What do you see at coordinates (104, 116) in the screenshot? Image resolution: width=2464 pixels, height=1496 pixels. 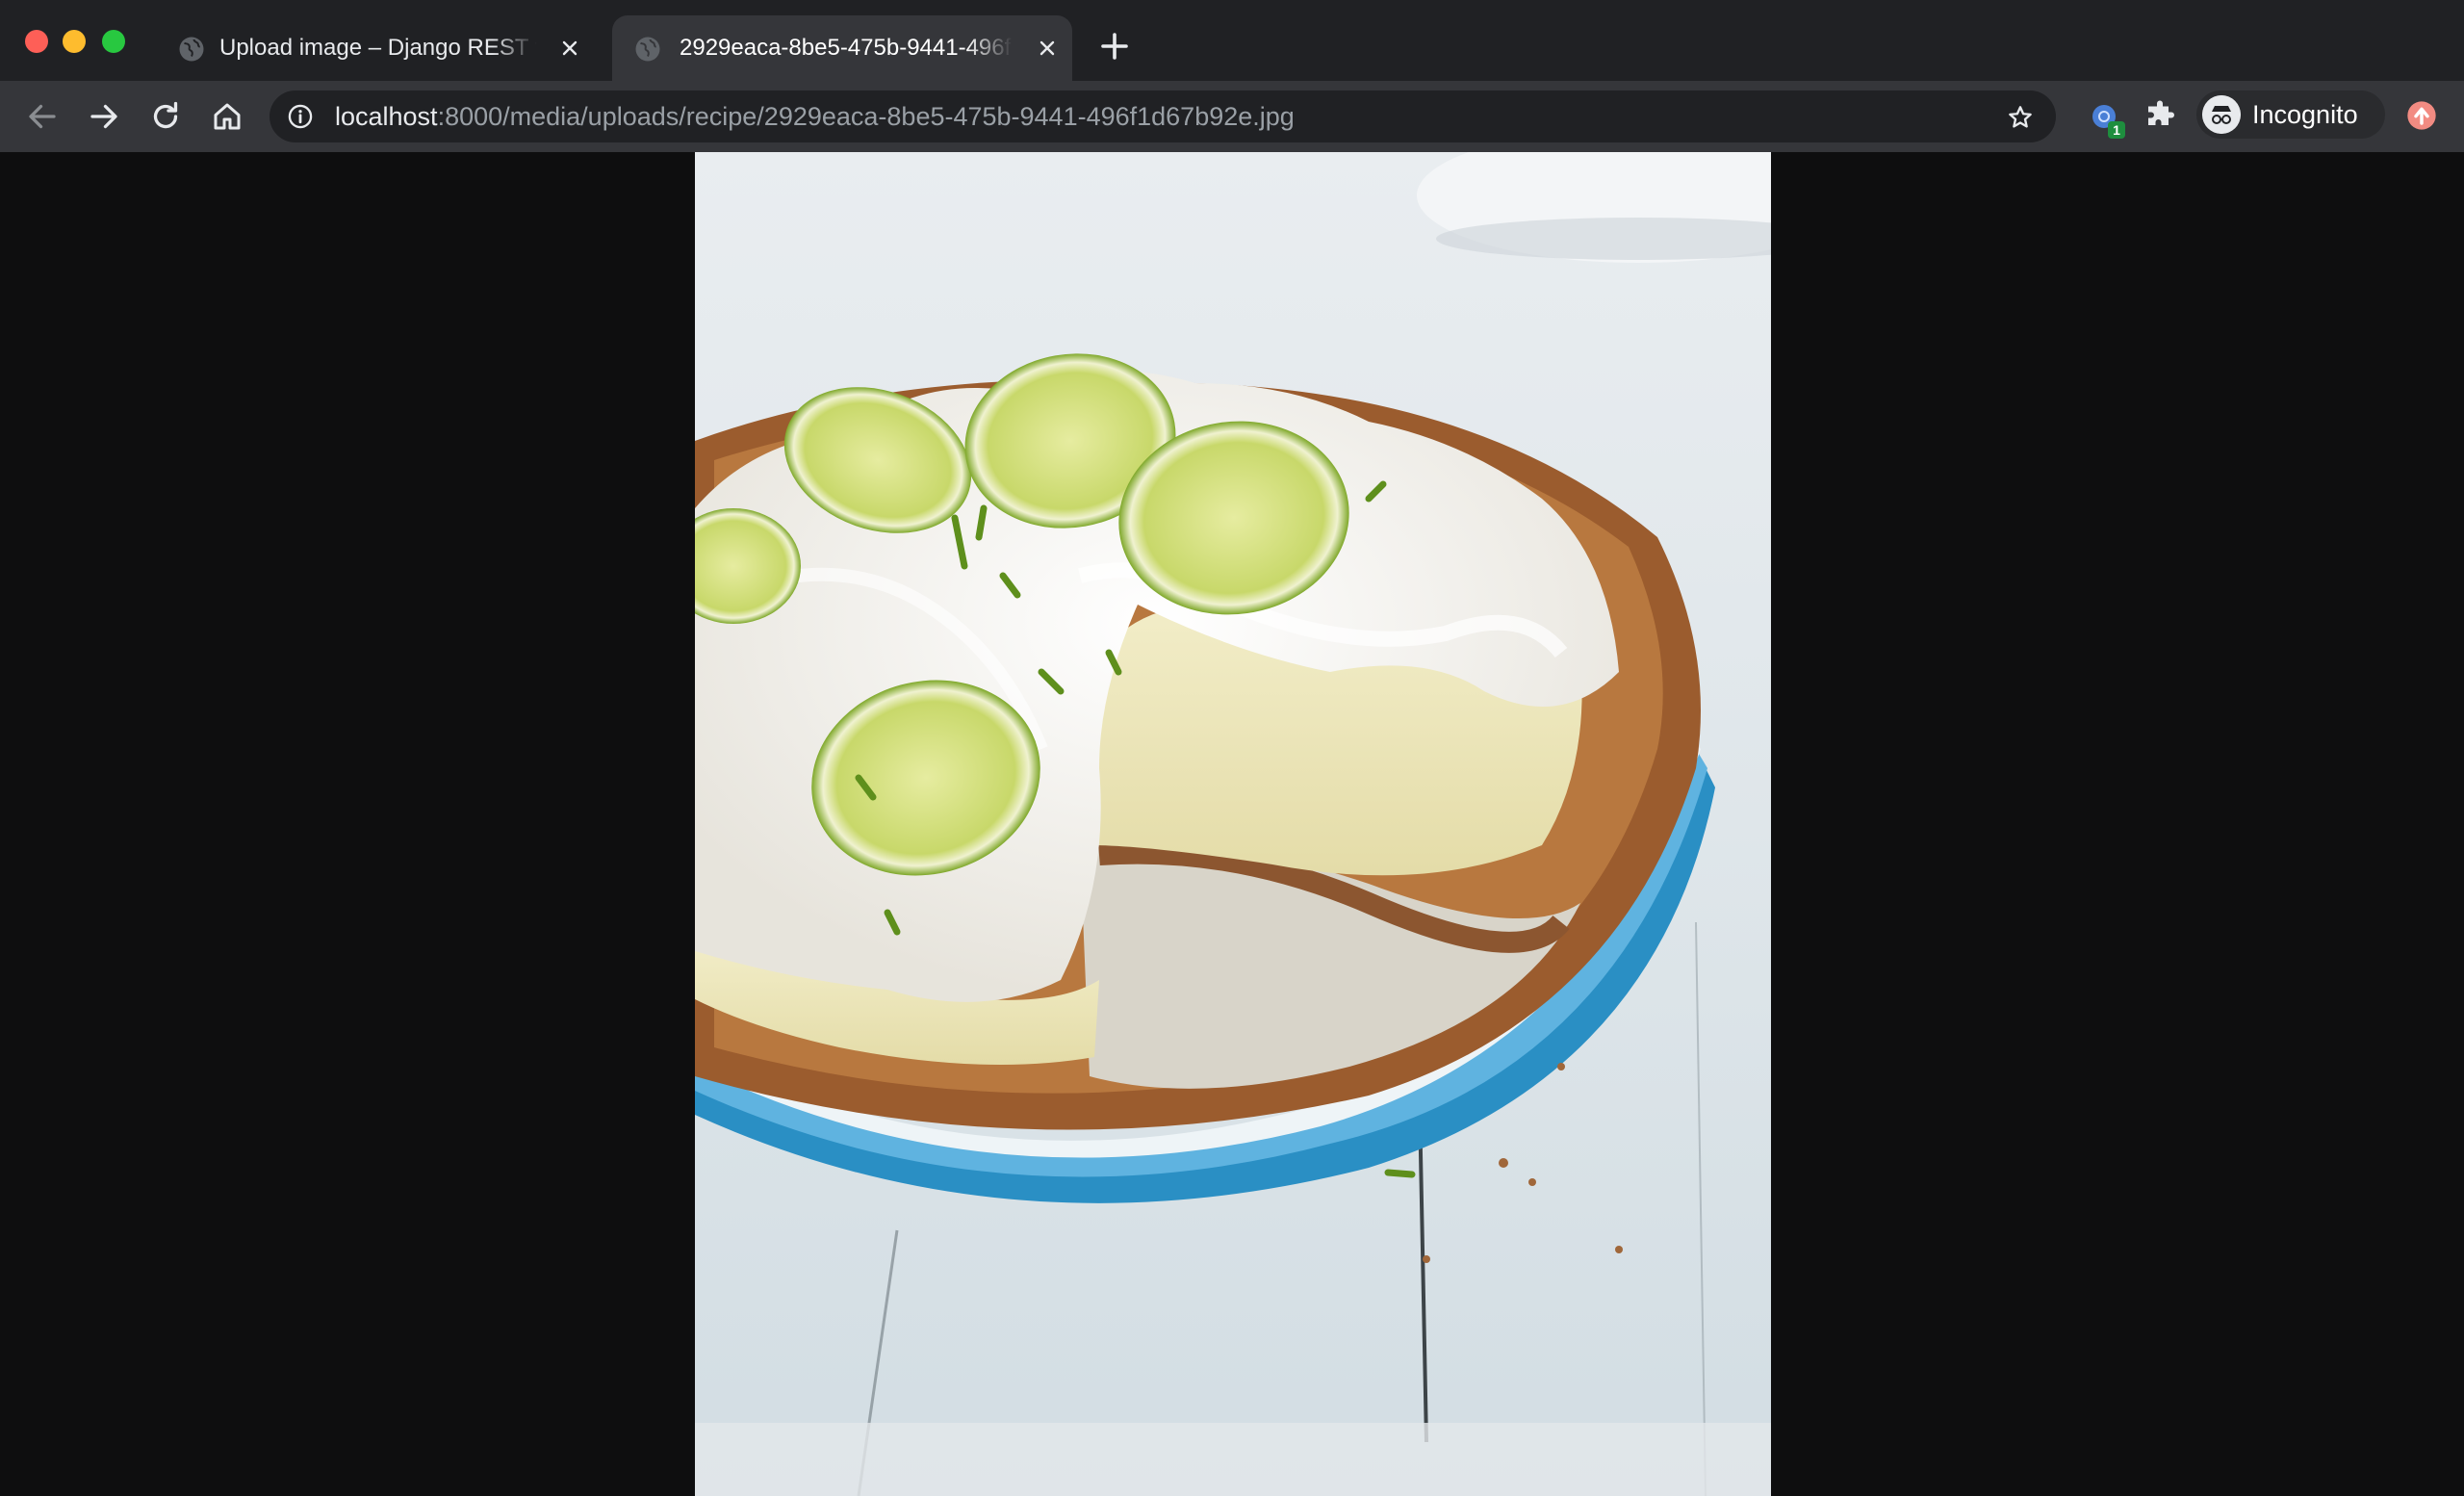 I see `arrow-right-icon` at bounding box center [104, 116].